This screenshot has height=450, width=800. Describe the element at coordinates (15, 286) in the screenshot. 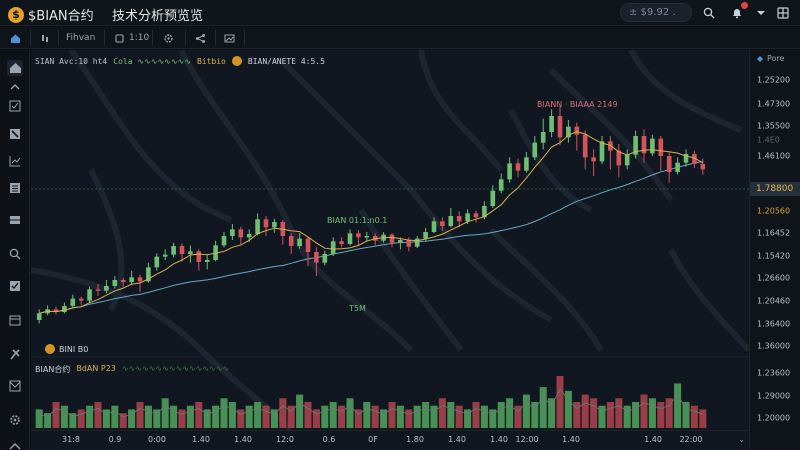

I see `check-icon` at that location.